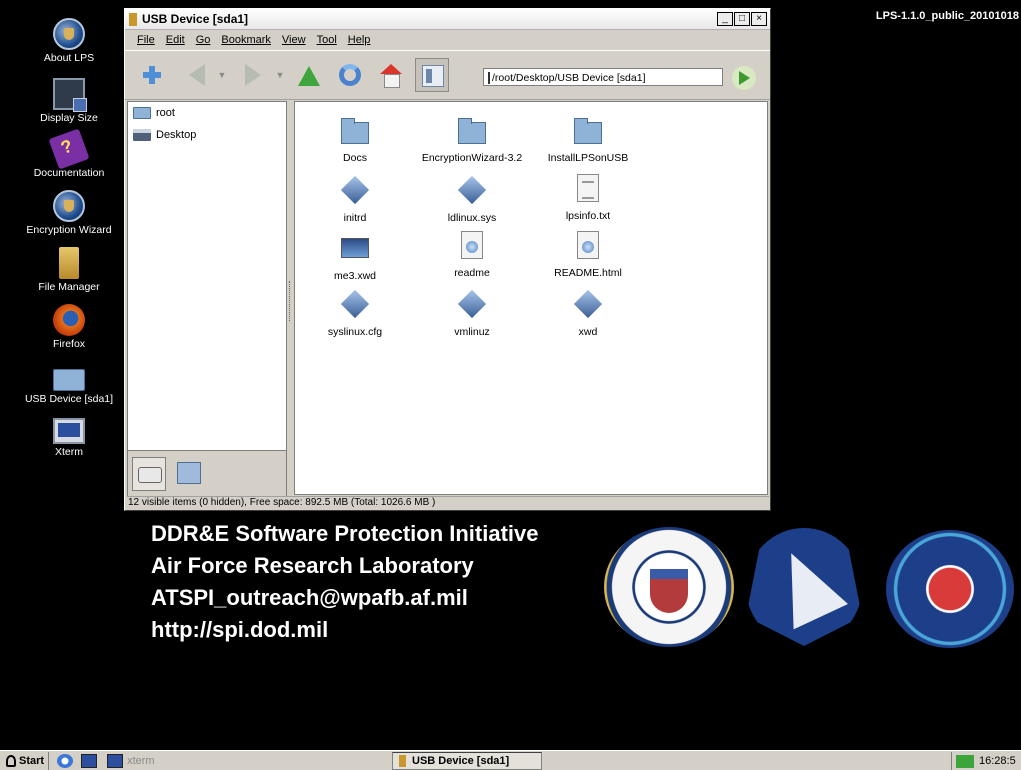  Describe the element at coordinates (115, 760) in the screenshot. I see `xterm-quicklaunch-icon` at that location.